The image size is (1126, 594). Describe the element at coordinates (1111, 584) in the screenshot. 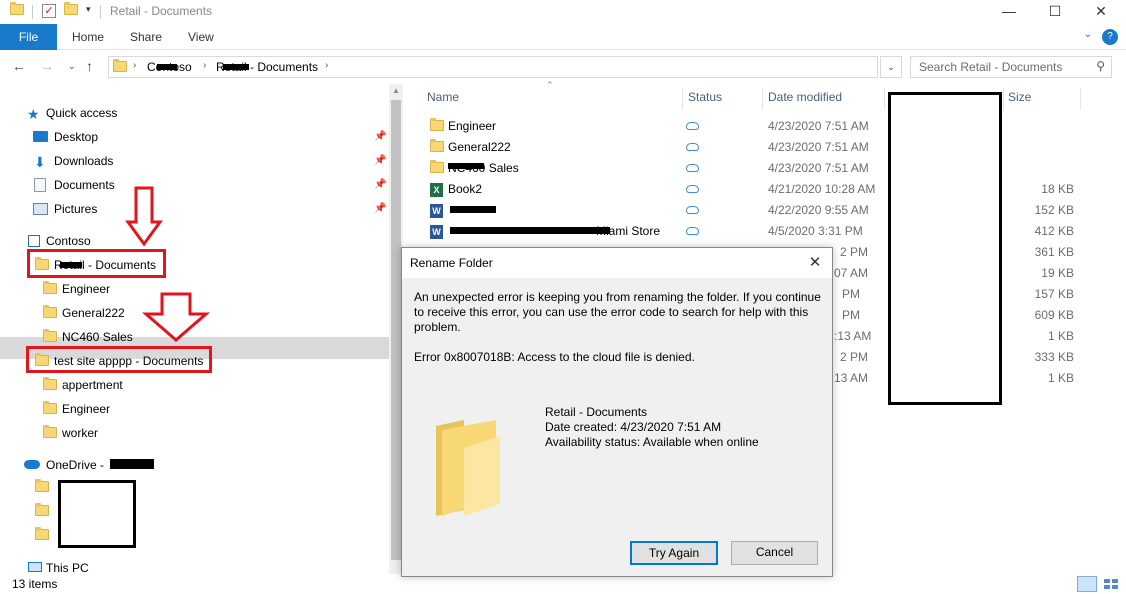

I see `large-icons-view-icon` at that location.